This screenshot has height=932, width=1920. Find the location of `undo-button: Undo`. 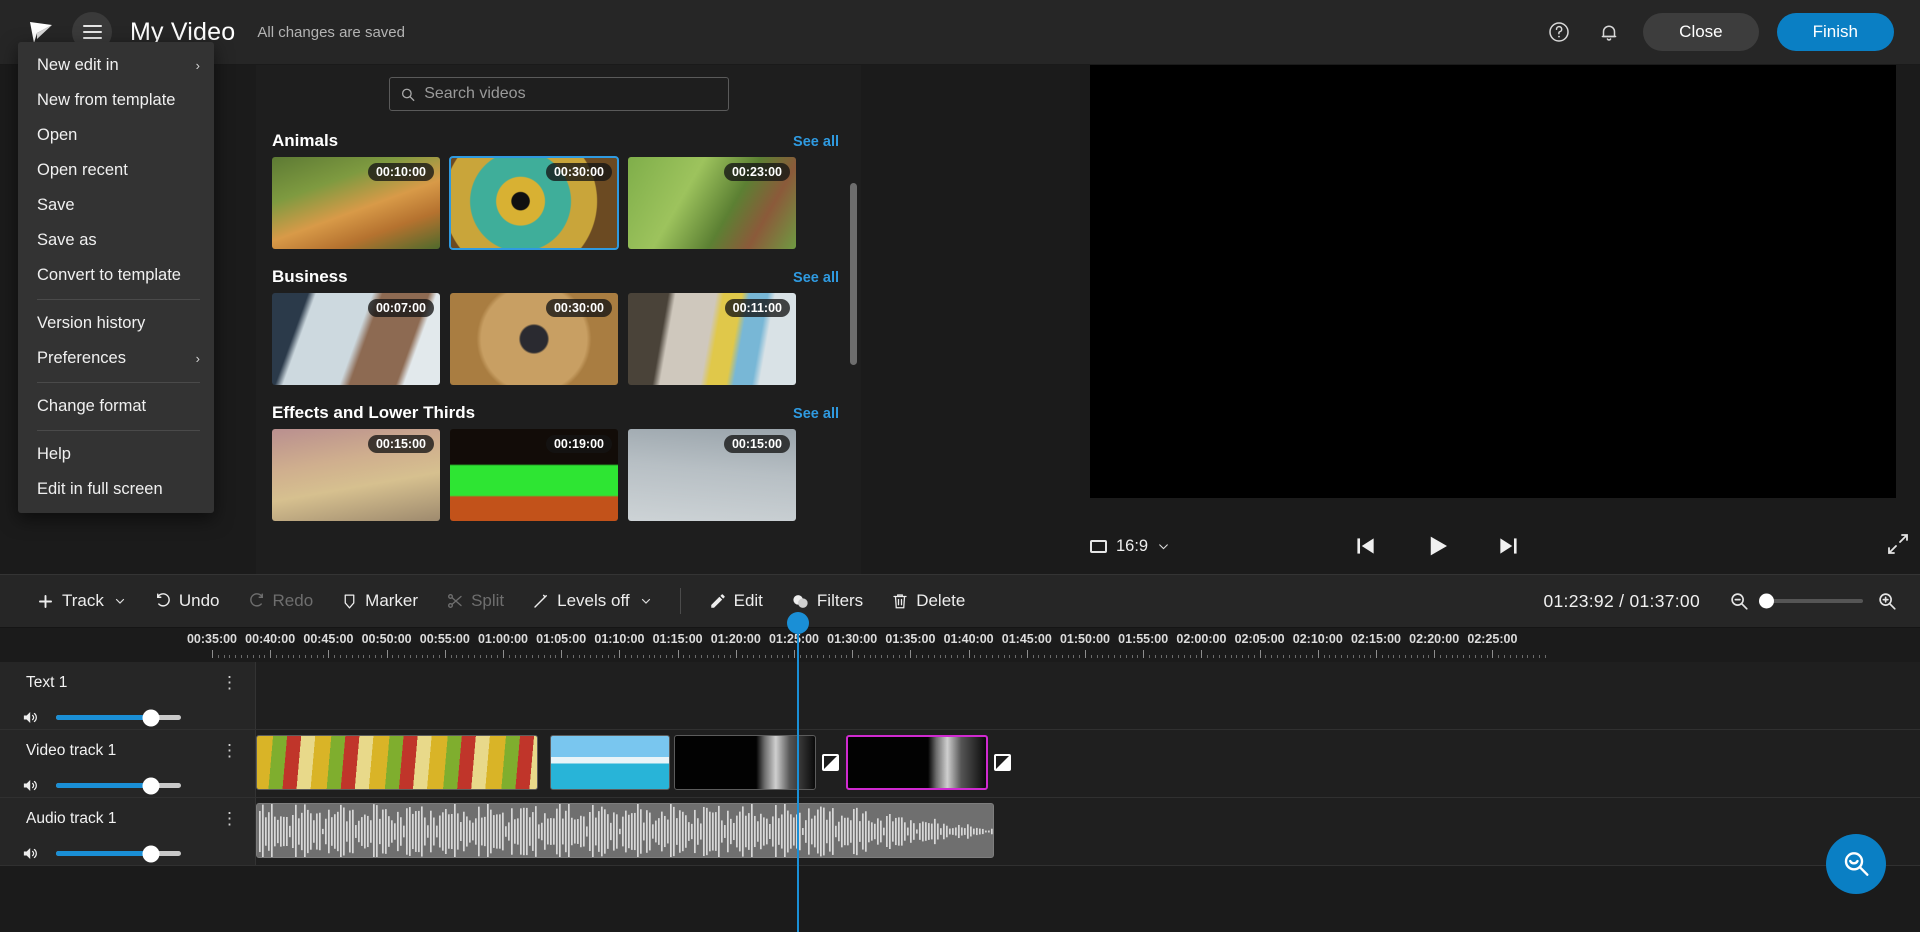

undo-button: Undo is located at coordinates (187, 601).